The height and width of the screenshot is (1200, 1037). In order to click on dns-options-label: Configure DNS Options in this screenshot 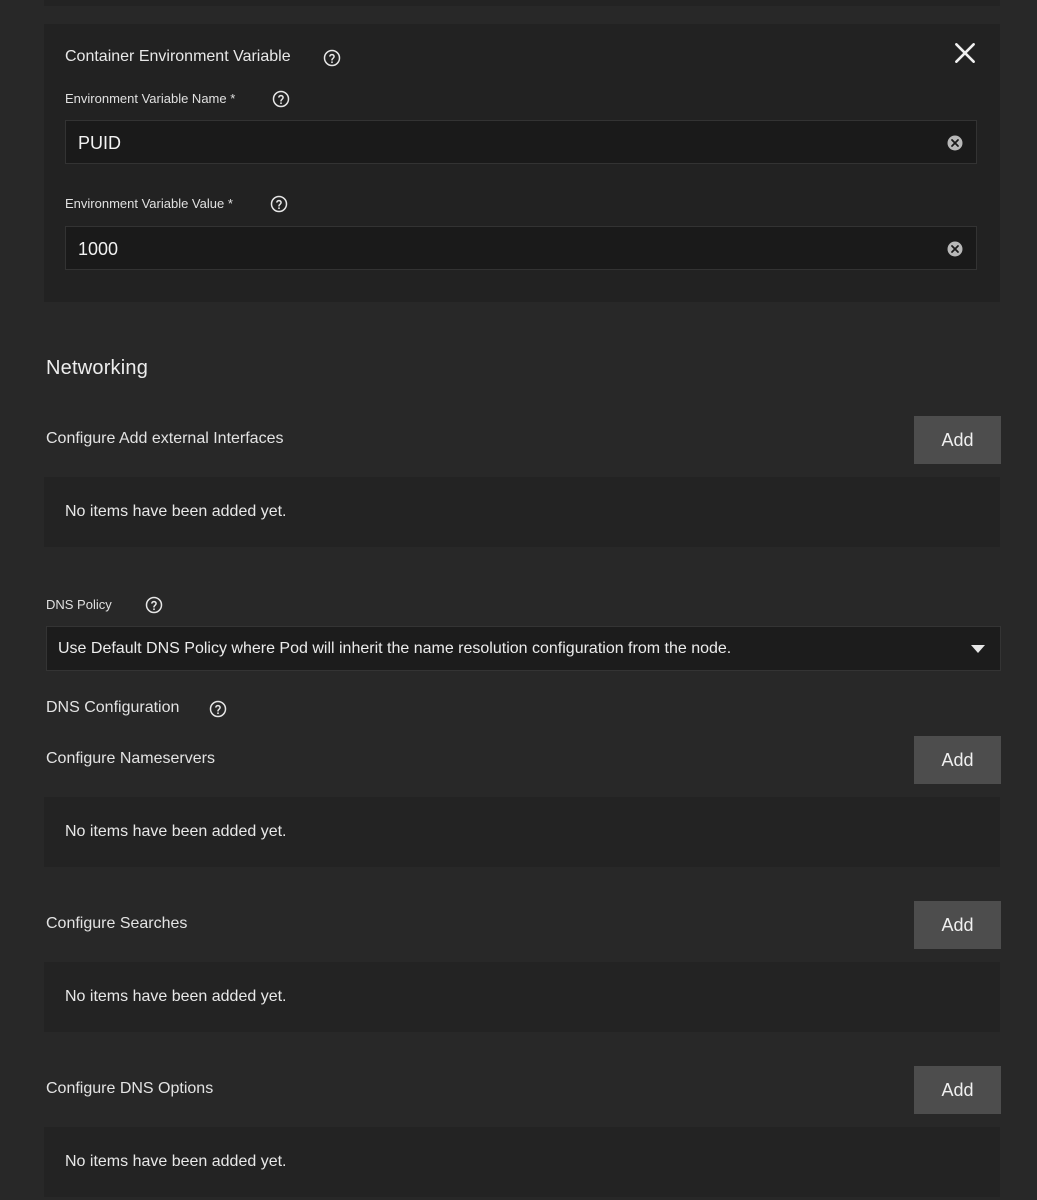, I will do `click(130, 1088)`.